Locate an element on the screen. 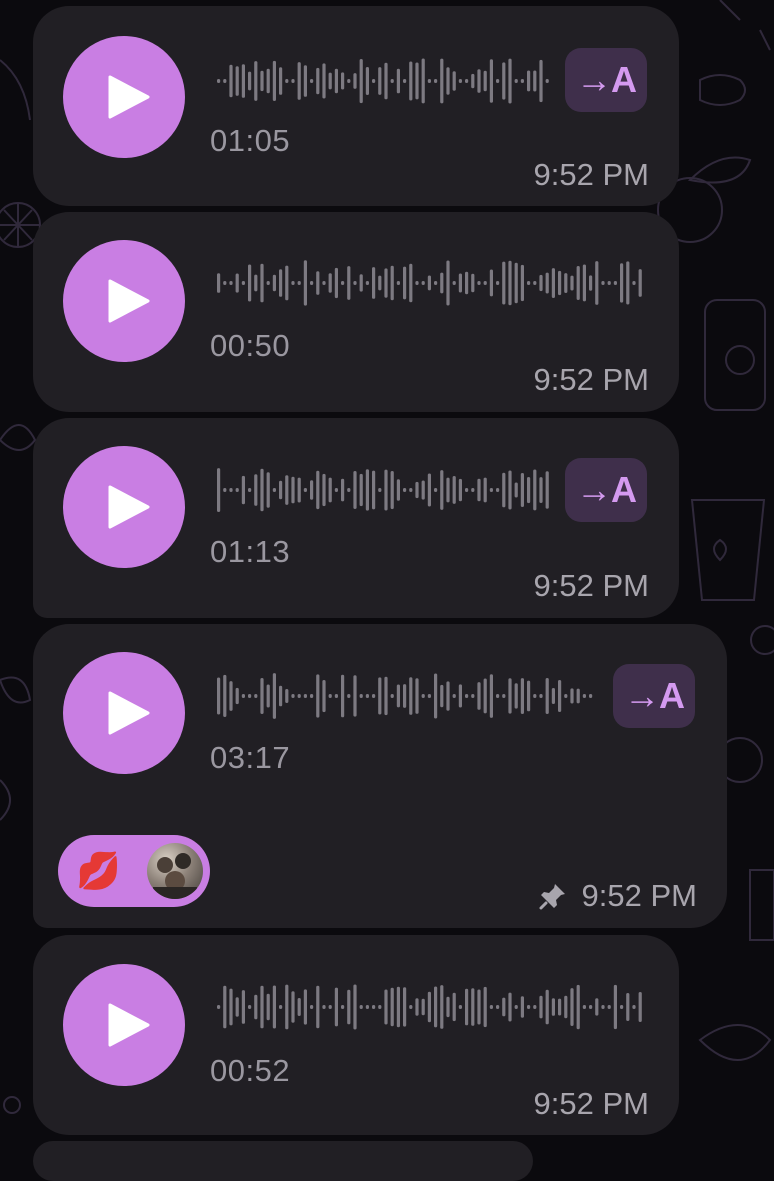 The image size is (774, 1181). reactor-avatar is located at coordinates (175, 871).